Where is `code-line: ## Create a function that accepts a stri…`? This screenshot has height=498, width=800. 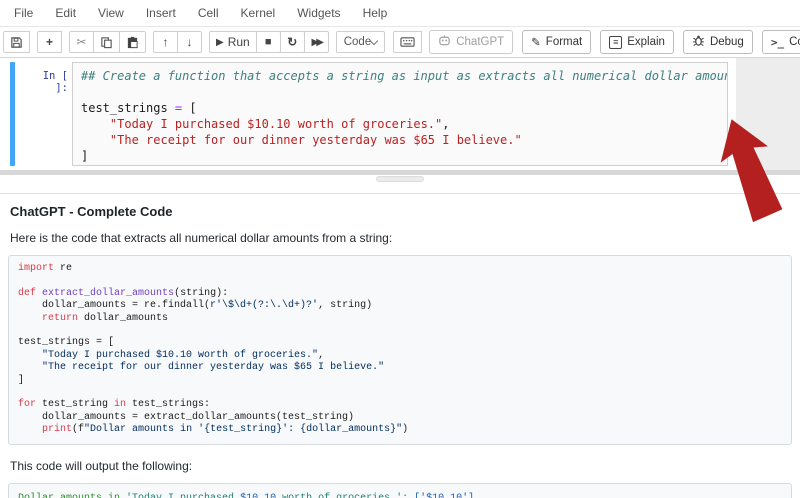 code-line: ## Create a function that accepts a stri… is located at coordinates (404, 76).